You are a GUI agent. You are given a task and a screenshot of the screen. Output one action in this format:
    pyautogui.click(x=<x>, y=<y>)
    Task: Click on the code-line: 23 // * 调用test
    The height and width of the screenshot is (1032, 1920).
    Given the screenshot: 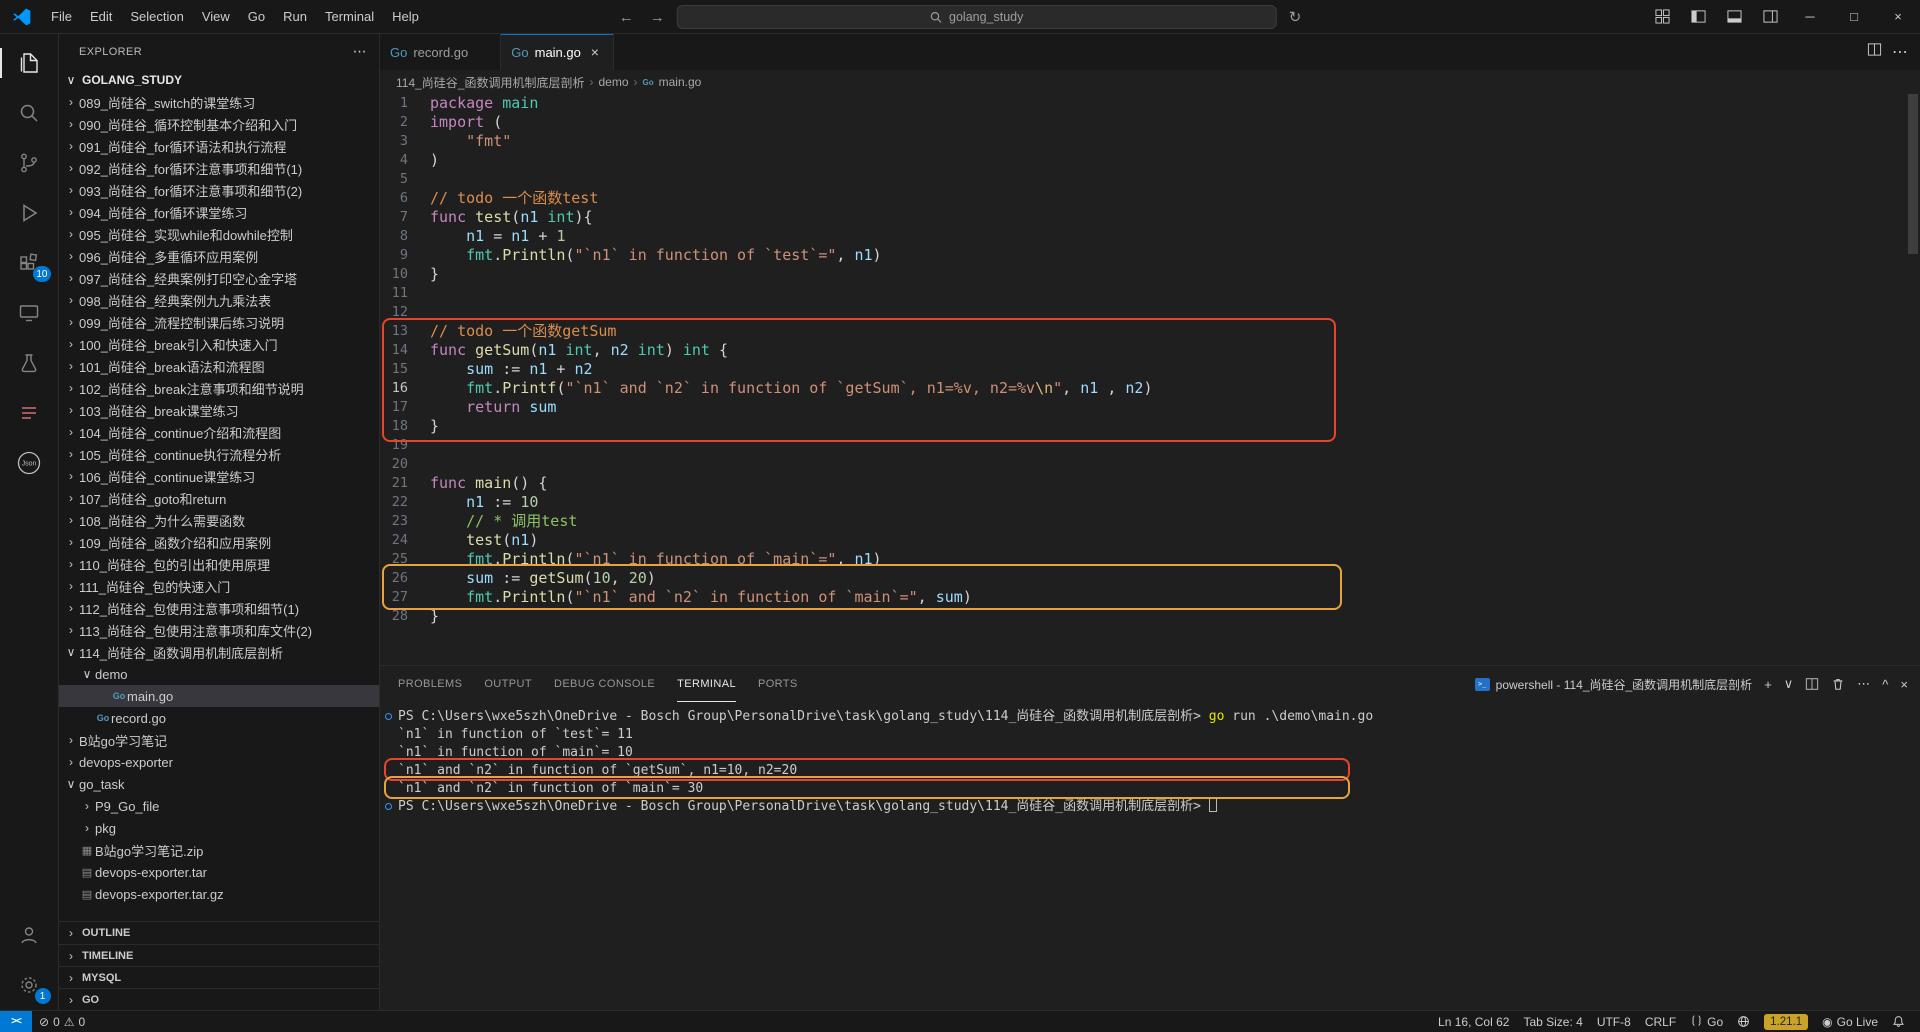 What is the action you would take?
    pyautogui.click(x=1150, y=521)
    